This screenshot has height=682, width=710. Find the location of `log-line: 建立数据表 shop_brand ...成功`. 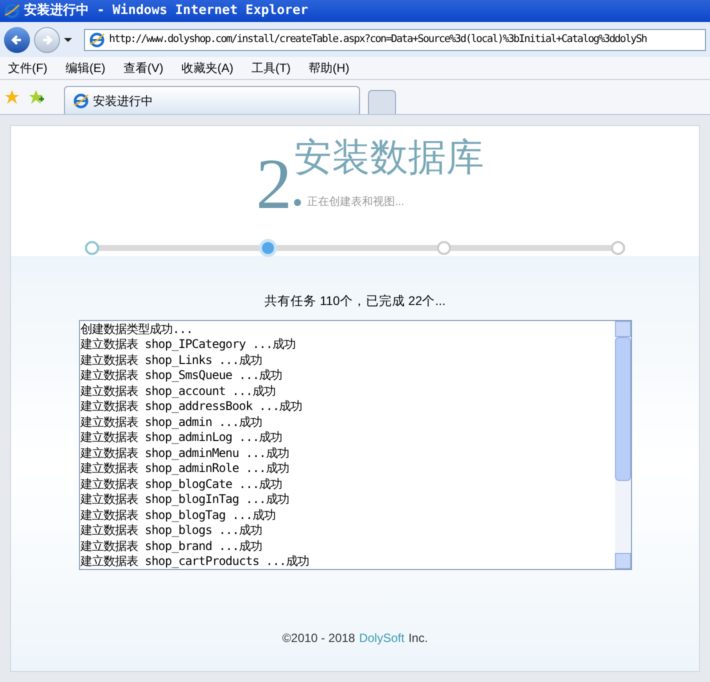

log-line: 建立数据表 shop_brand ...成功 is located at coordinates (171, 546).